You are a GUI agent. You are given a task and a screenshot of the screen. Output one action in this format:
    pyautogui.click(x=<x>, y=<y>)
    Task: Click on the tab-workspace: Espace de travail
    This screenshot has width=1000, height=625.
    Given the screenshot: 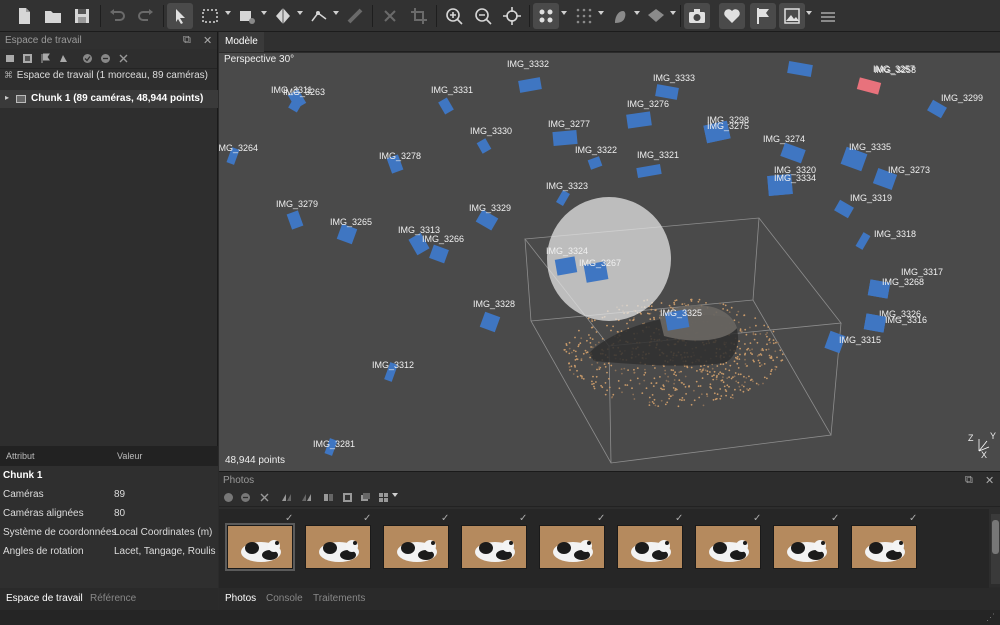 What is the action you would take?
    pyautogui.click(x=44, y=598)
    